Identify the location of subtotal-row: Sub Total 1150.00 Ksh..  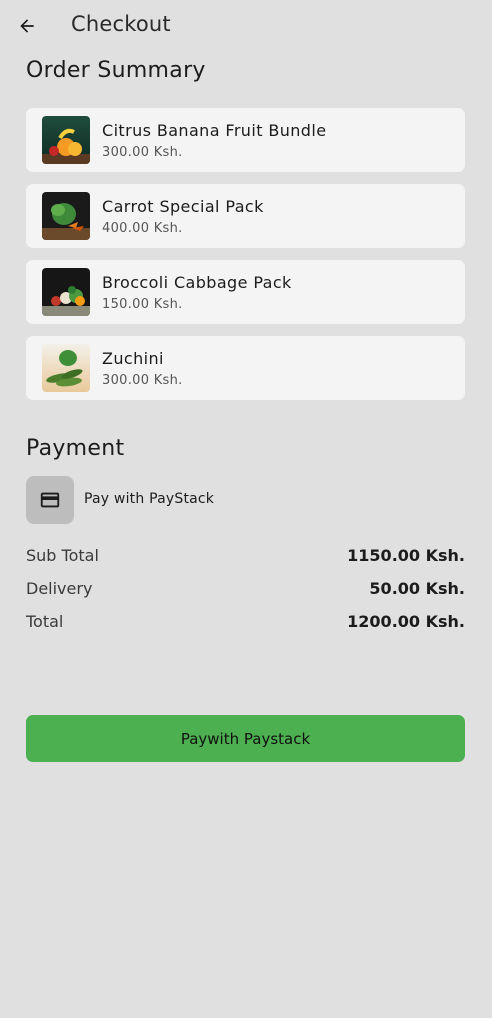
(245, 560).